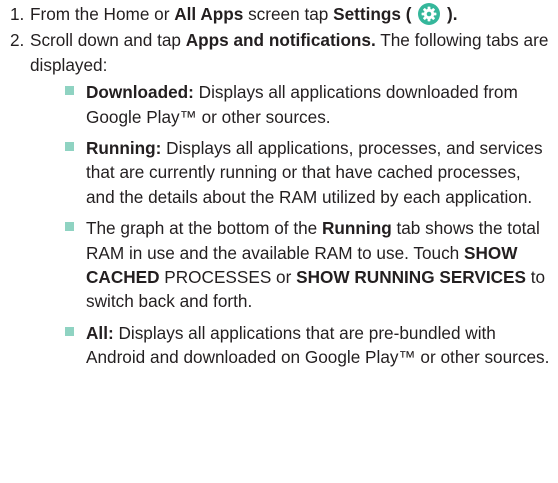 The width and height of the screenshot is (558, 483). Describe the element at coordinates (100, 332) in the screenshot. I see `bullet-label: All:` at that location.